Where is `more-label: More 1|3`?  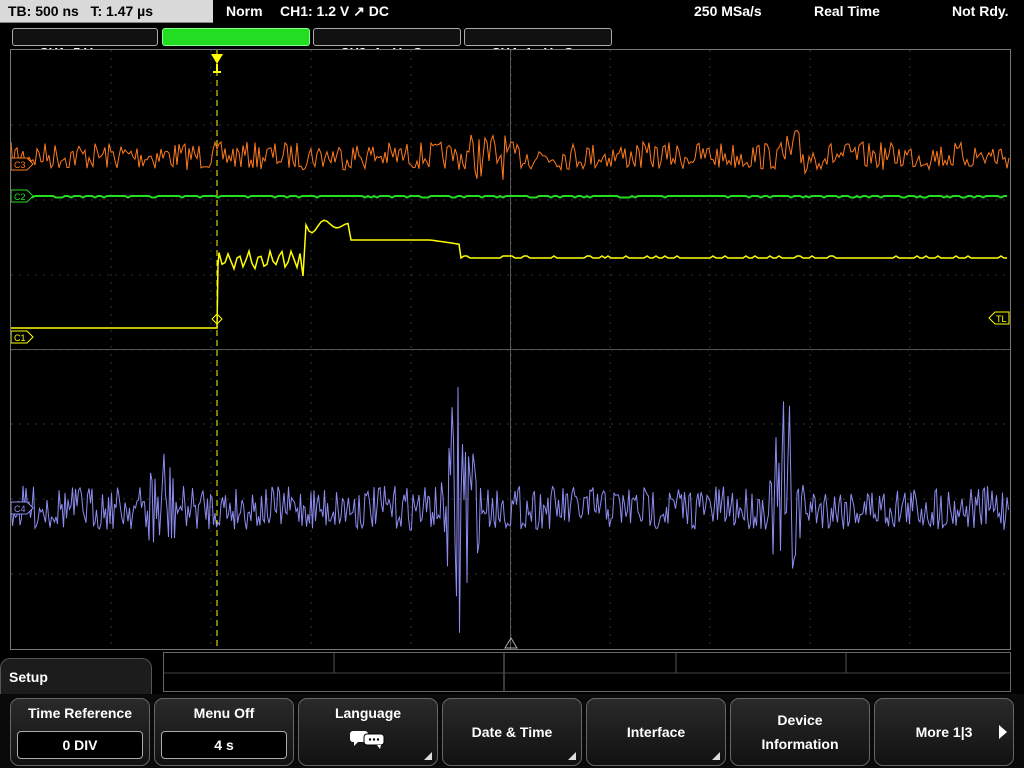 more-label: More 1|3 is located at coordinates (944, 732).